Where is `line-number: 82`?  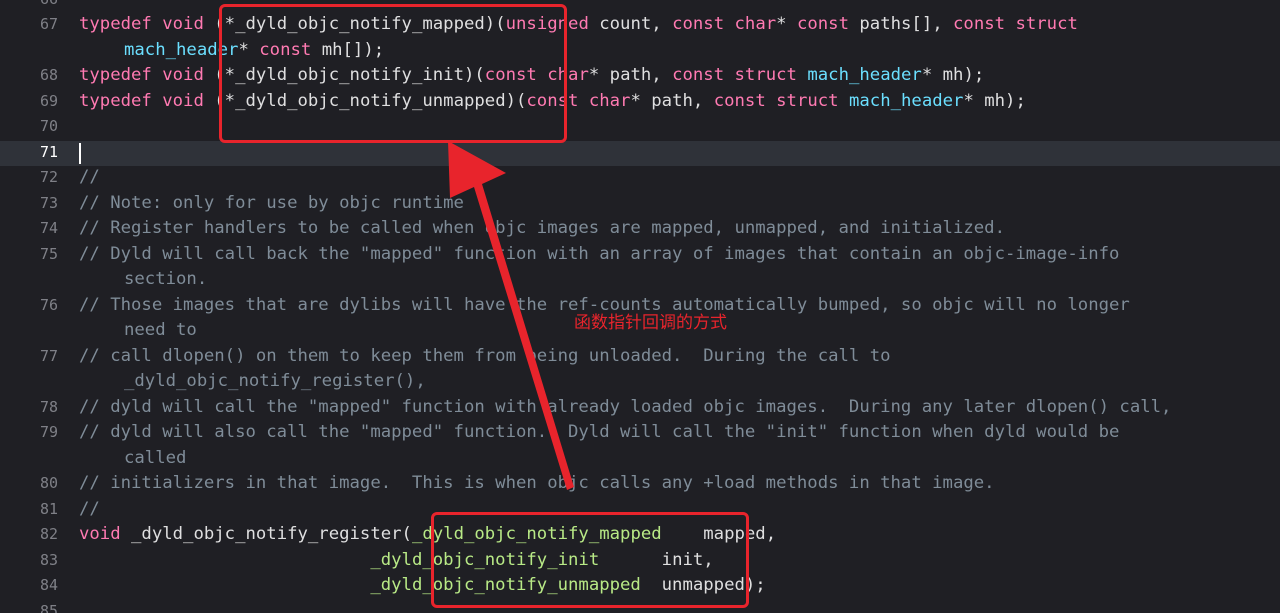 line-number: 82 is located at coordinates (48, 534).